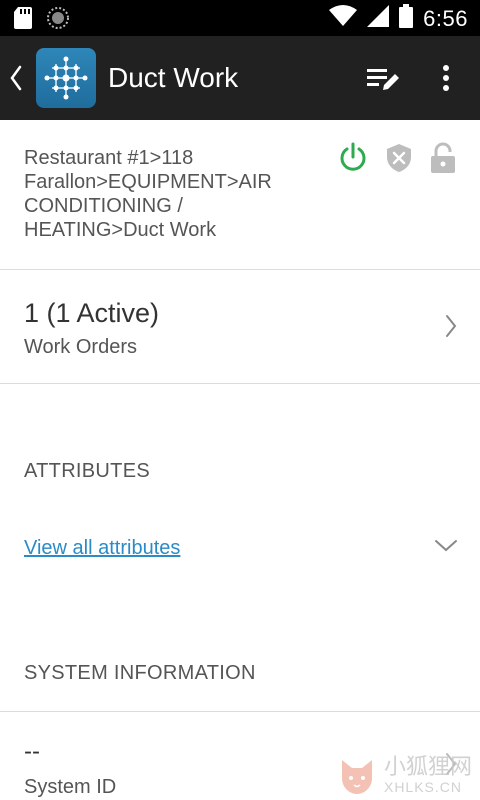 This screenshot has width=480, height=800. What do you see at coordinates (356, 777) in the screenshot?
I see `fox-logo-icon` at bounding box center [356, 777].